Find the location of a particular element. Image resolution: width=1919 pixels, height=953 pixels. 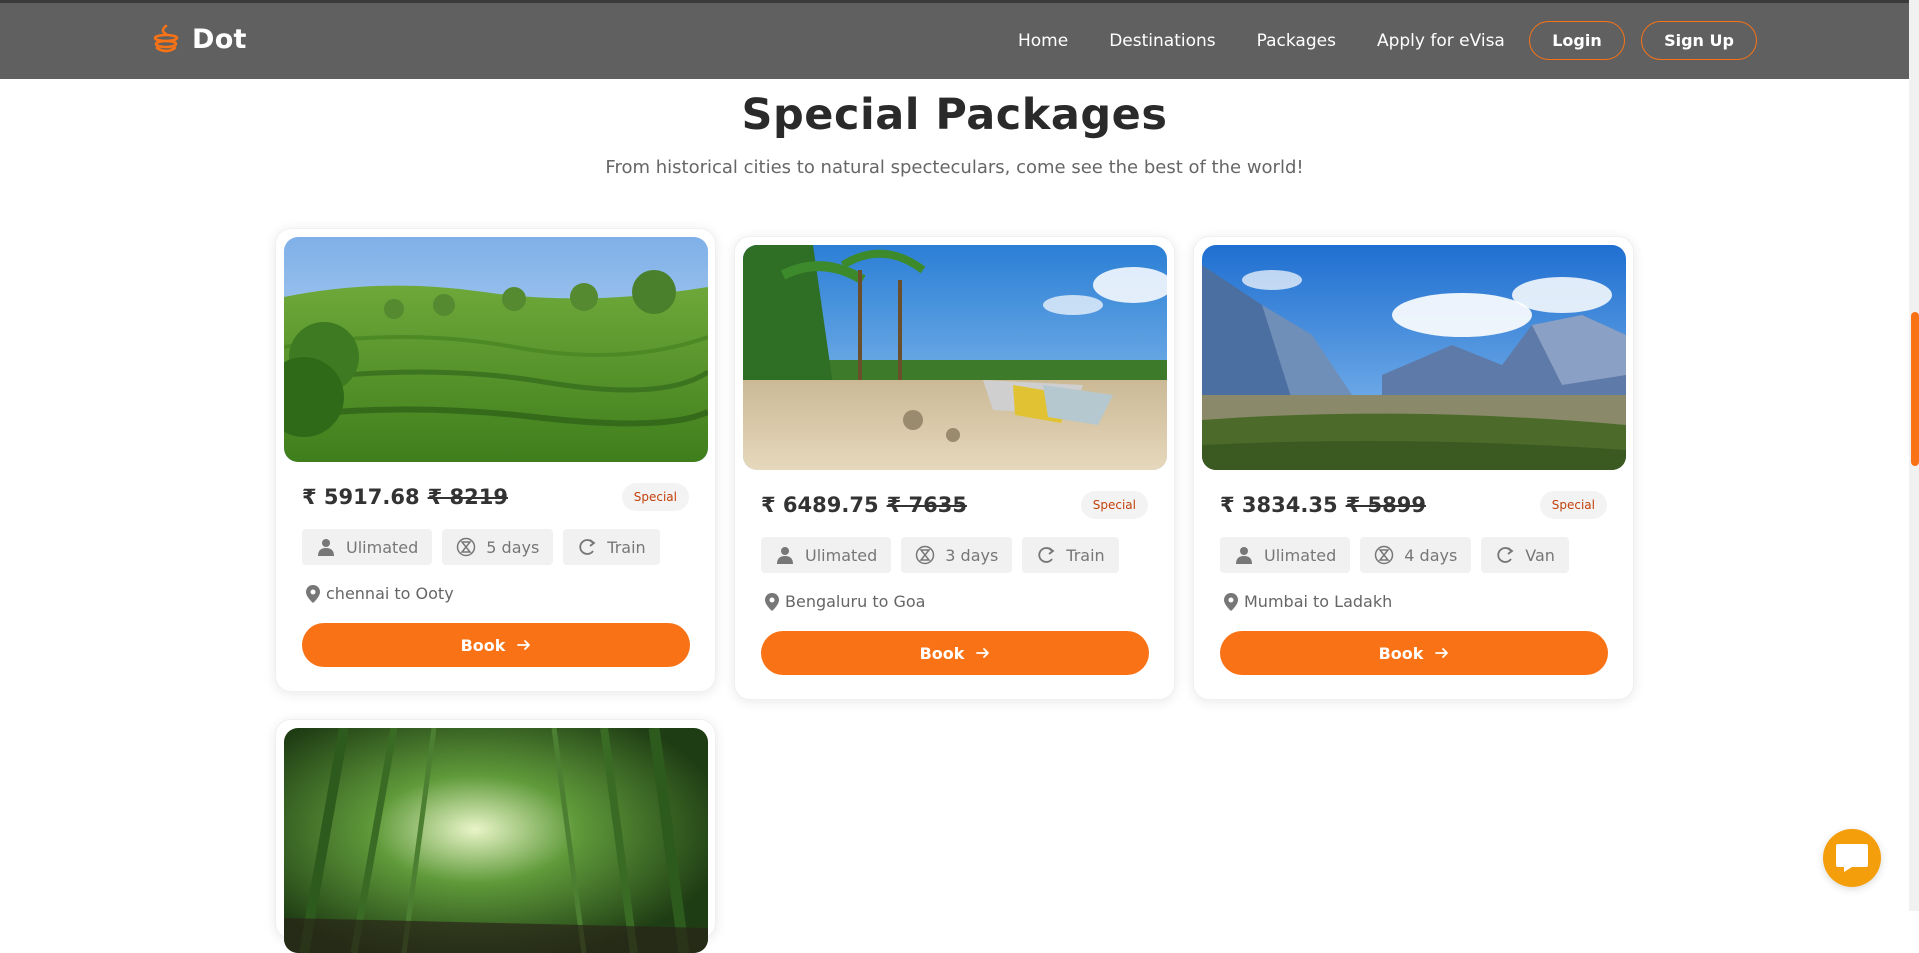

nav-home: Home is located at coordinates (1043, 41).